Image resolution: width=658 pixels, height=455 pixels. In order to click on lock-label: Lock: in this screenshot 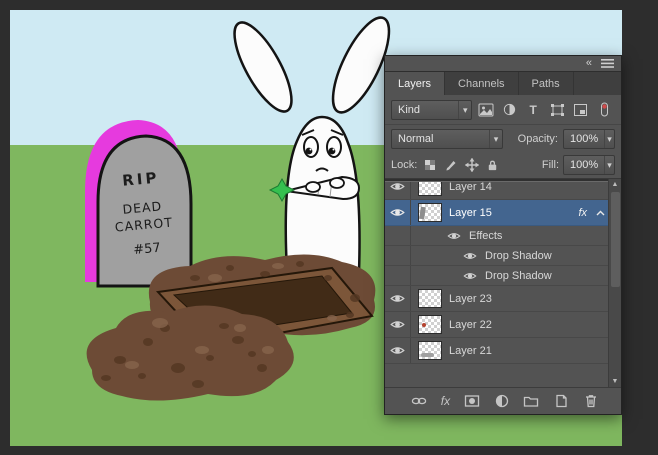, I will do `click(404, 165)`.